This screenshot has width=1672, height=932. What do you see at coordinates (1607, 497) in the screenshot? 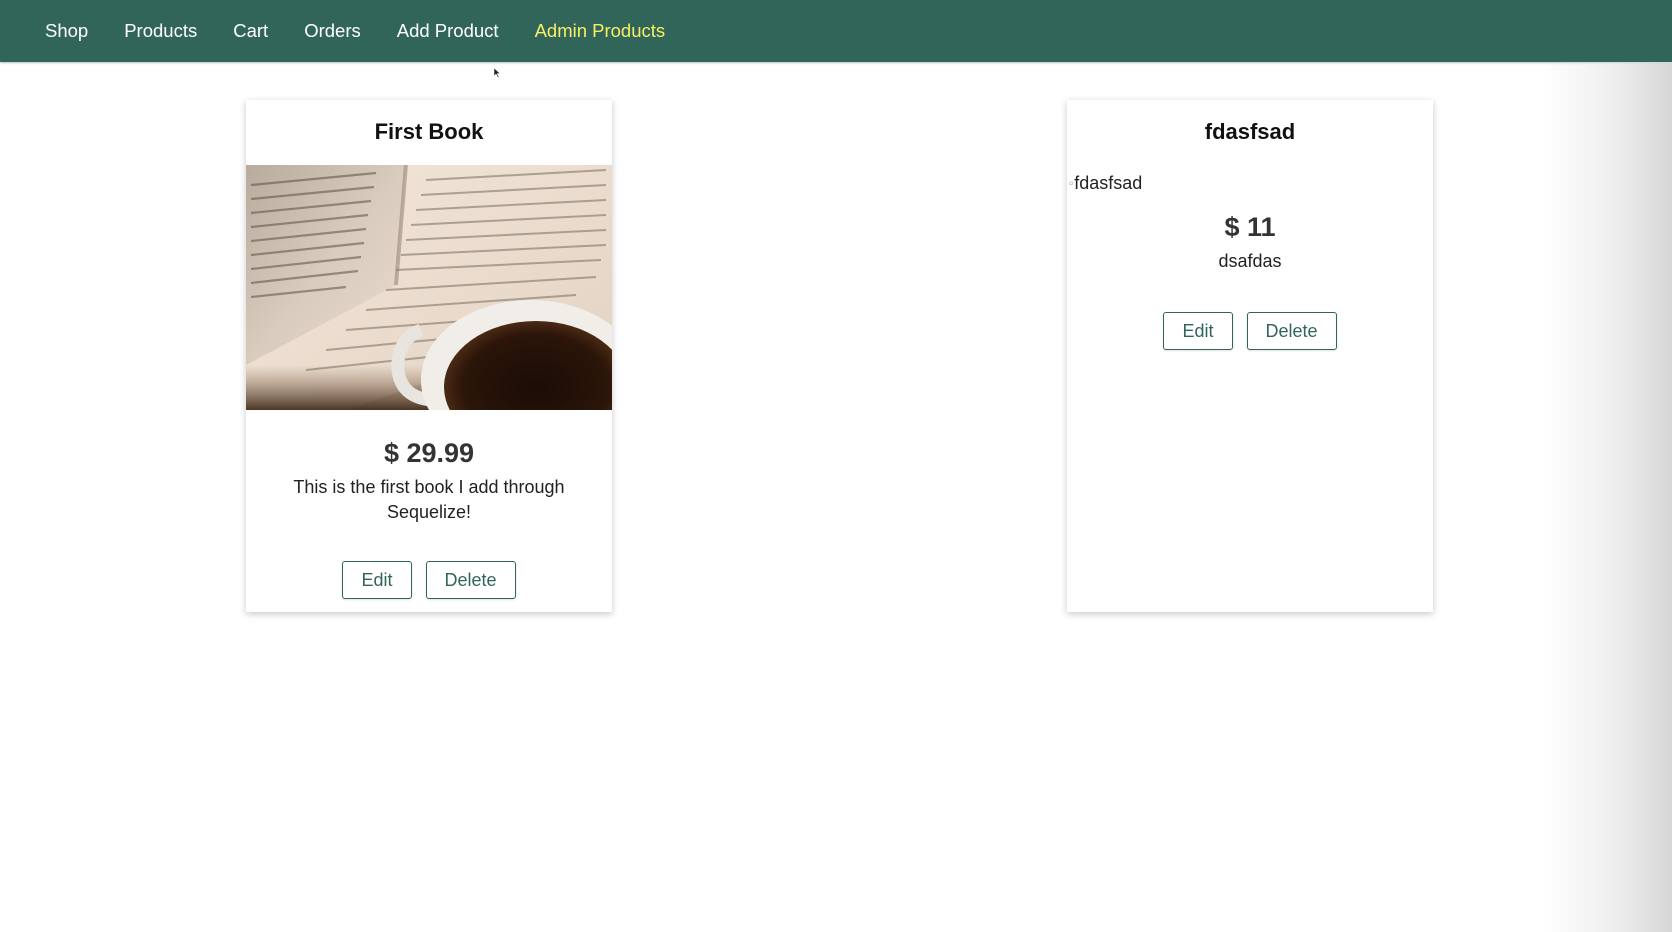
I see `edge-shadow` at bounding box center [1607, 497].